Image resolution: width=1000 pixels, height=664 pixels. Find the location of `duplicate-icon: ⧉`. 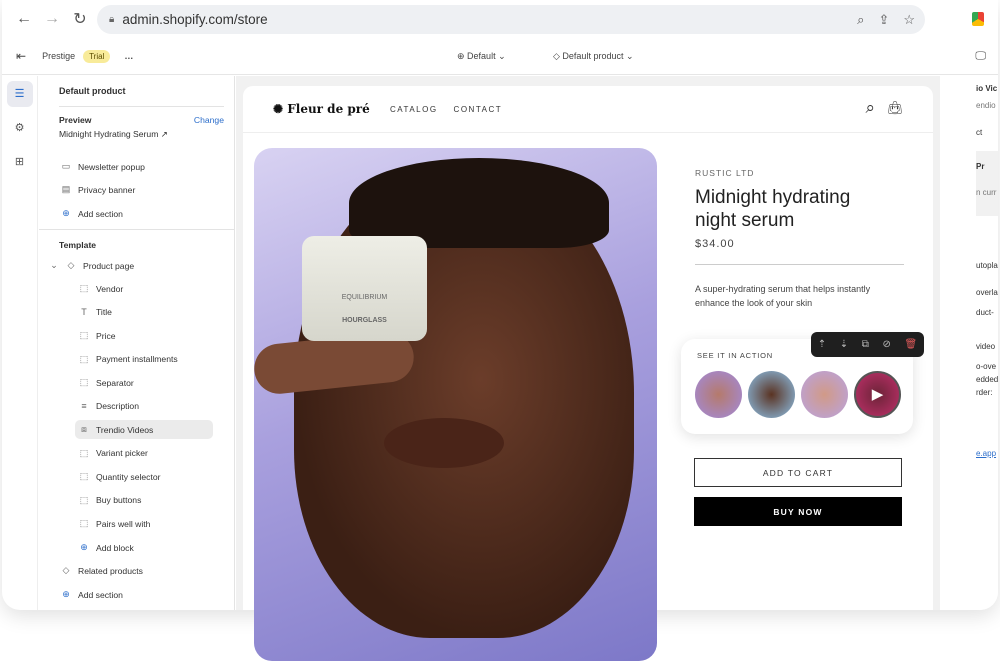

duplicate-icon: ⧉ is located at coordinates (865, 344).